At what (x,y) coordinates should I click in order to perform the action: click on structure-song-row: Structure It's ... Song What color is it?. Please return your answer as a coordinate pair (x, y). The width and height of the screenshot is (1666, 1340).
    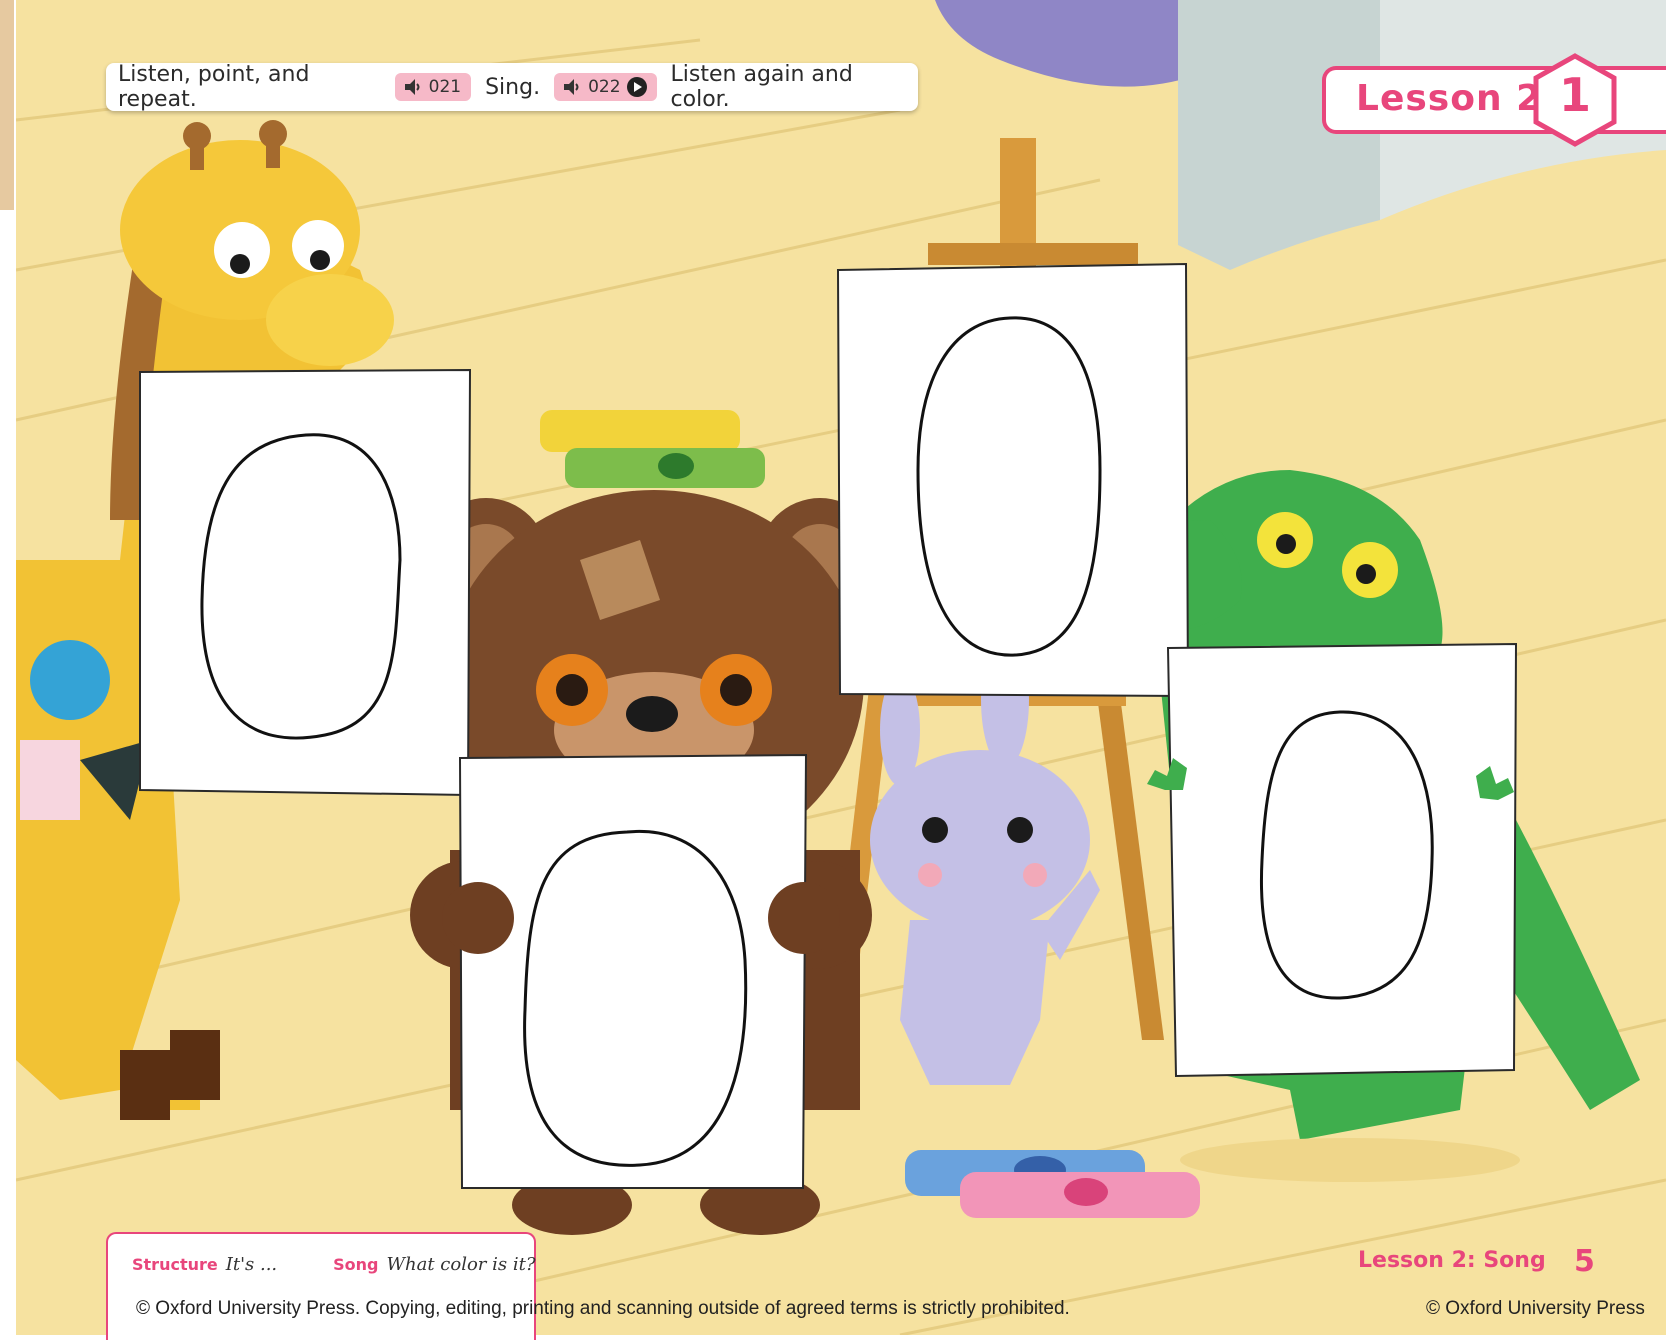
    Looking at the image, I should click on (333, 1264).